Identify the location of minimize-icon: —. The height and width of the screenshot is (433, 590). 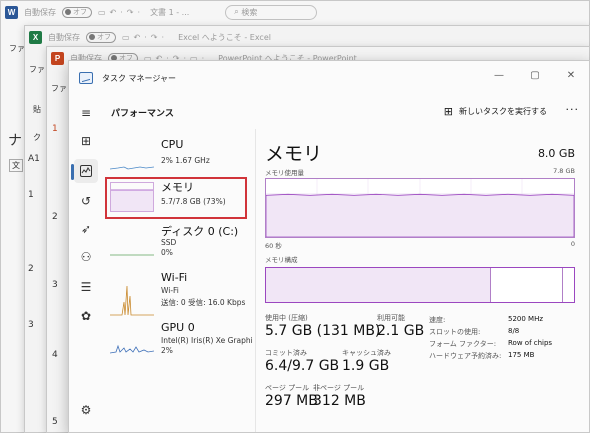
(499, 75).